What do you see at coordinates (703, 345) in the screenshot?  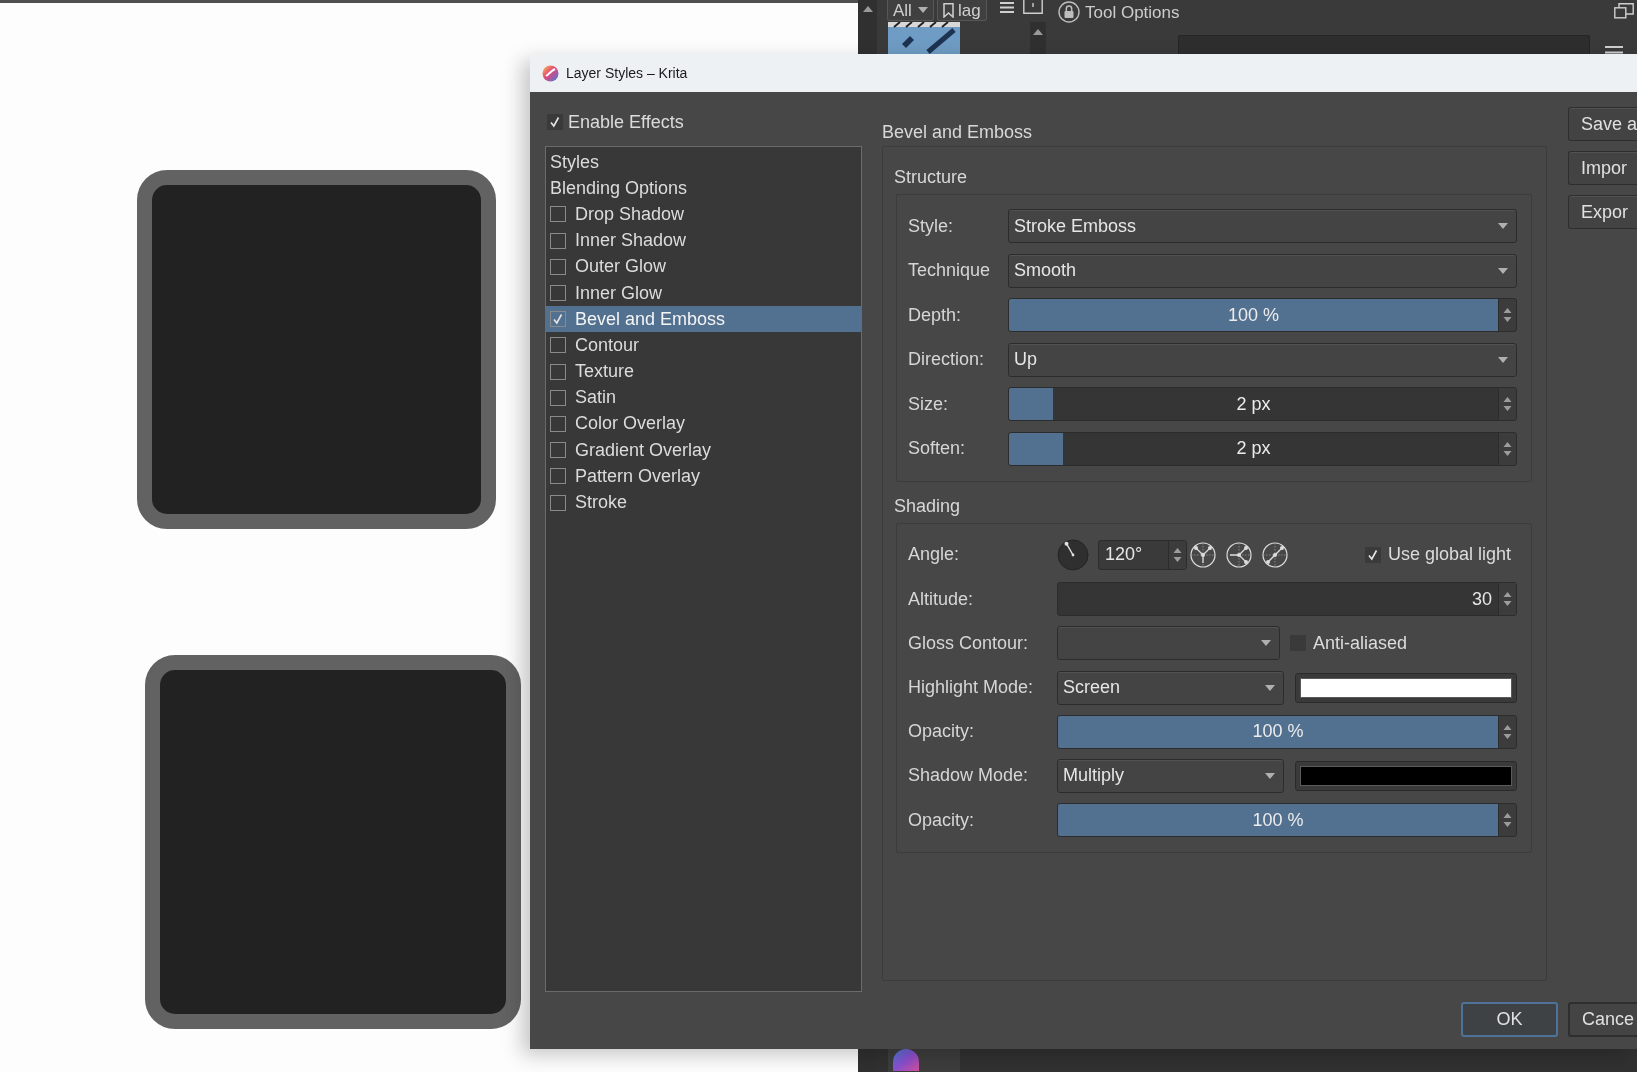 I see `list-item: Contour` at bounding box center [703, 345].